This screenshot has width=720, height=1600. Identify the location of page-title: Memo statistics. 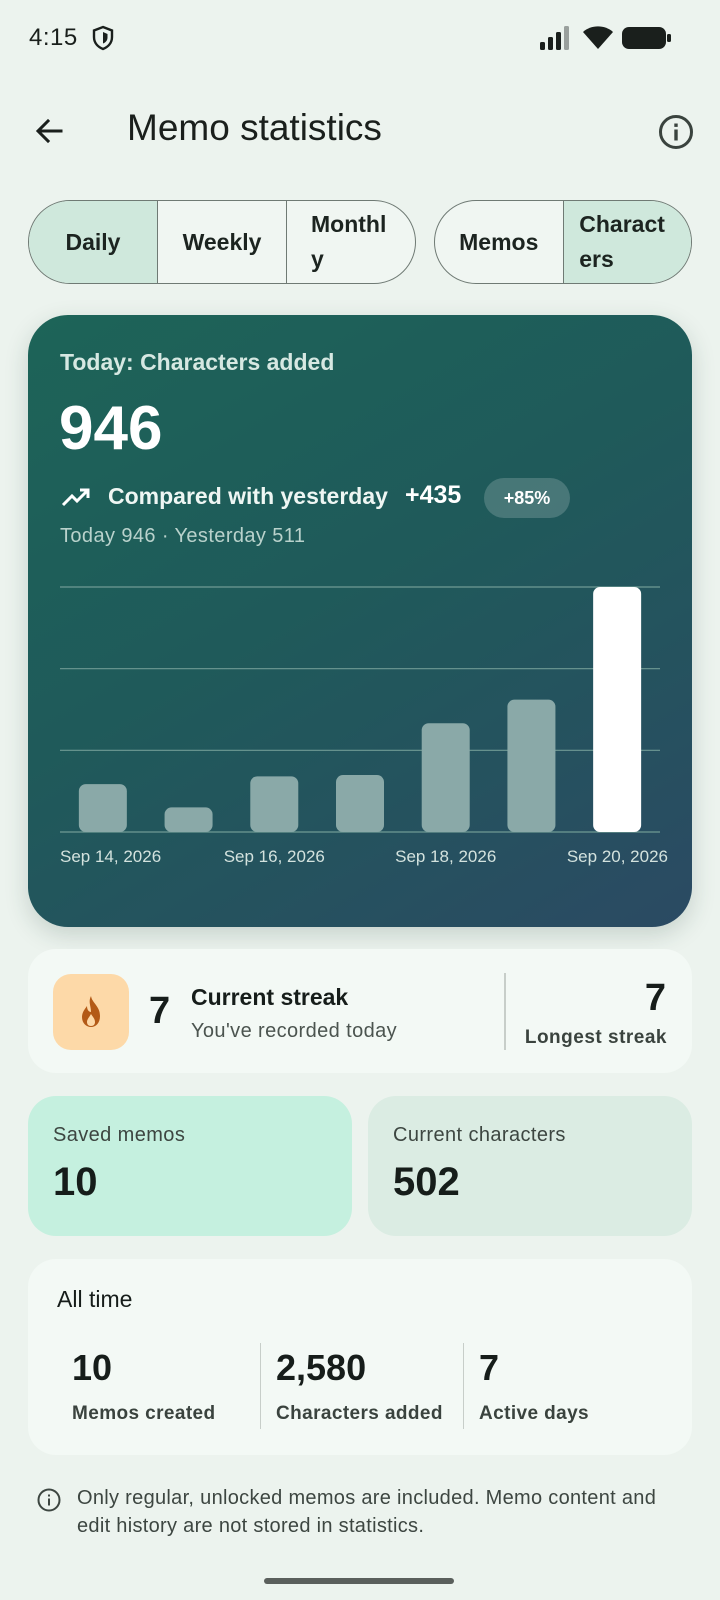
(254, 127).